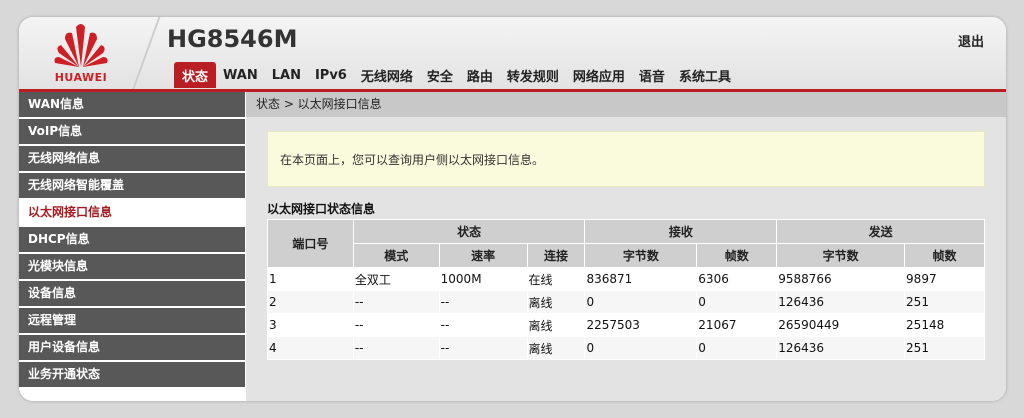 The image size is (1024, 418). Describe the element at coordinates (195, 75) in the screenshot. I see `nav-tab-status: 状态` at that location.